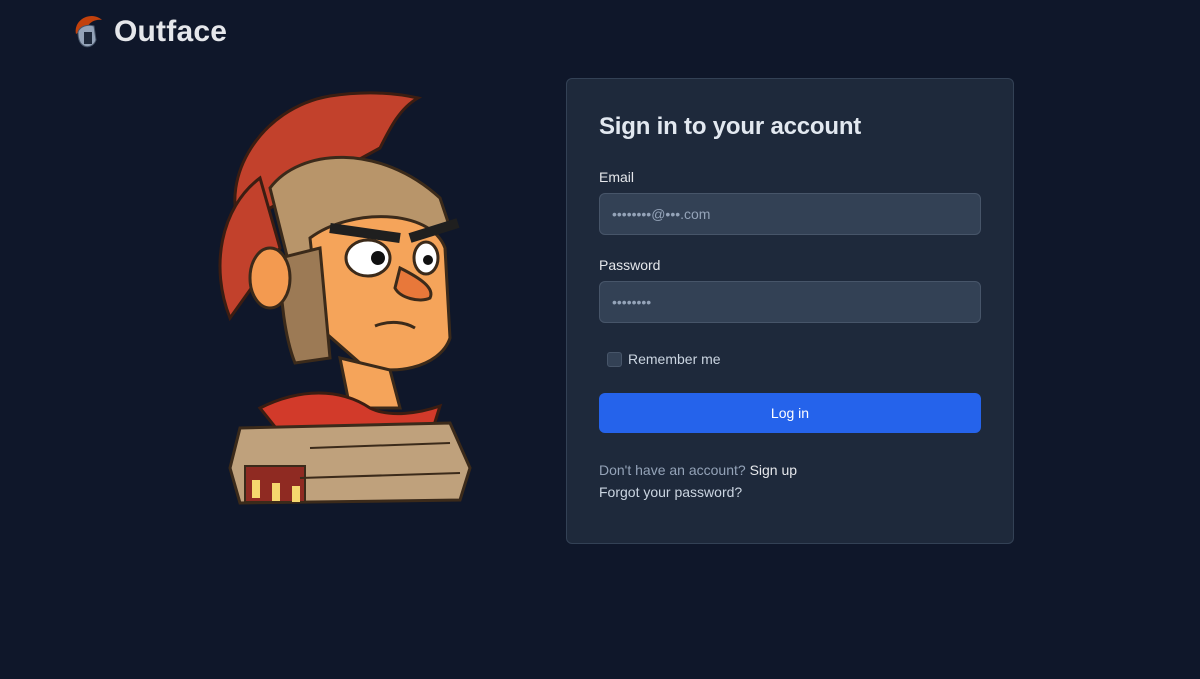 The width and height of the screenshot is (1200, 679). Describe the element at coordinates (674, 359) in the screenshot. I see `remember-me-label: Remember me` at that location.